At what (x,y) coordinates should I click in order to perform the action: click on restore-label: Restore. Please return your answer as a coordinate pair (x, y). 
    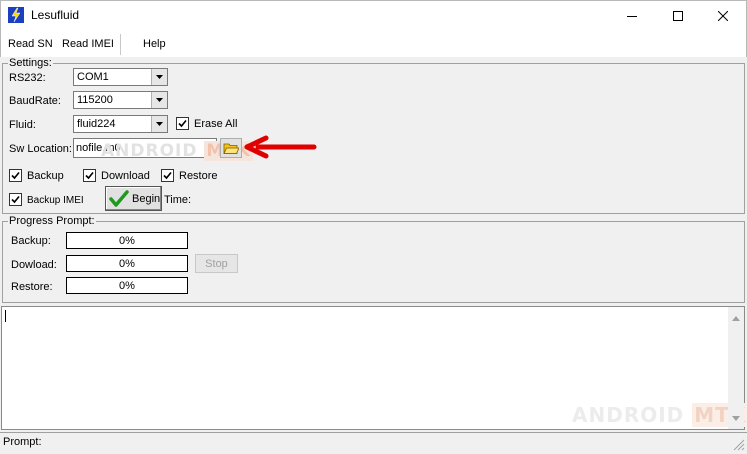
    Looking at the image, I should click on (198, 176).